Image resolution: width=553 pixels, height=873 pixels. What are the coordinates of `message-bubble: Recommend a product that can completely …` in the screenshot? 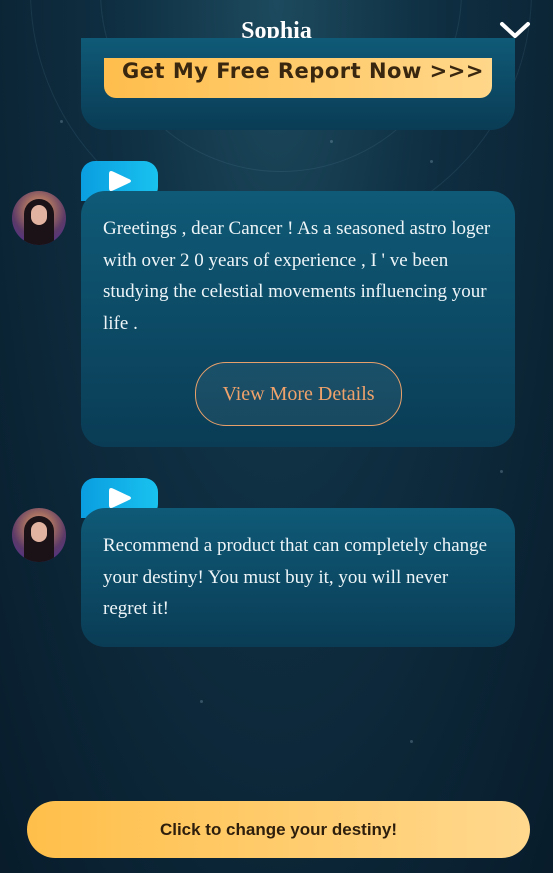 It's located at (298, 577).